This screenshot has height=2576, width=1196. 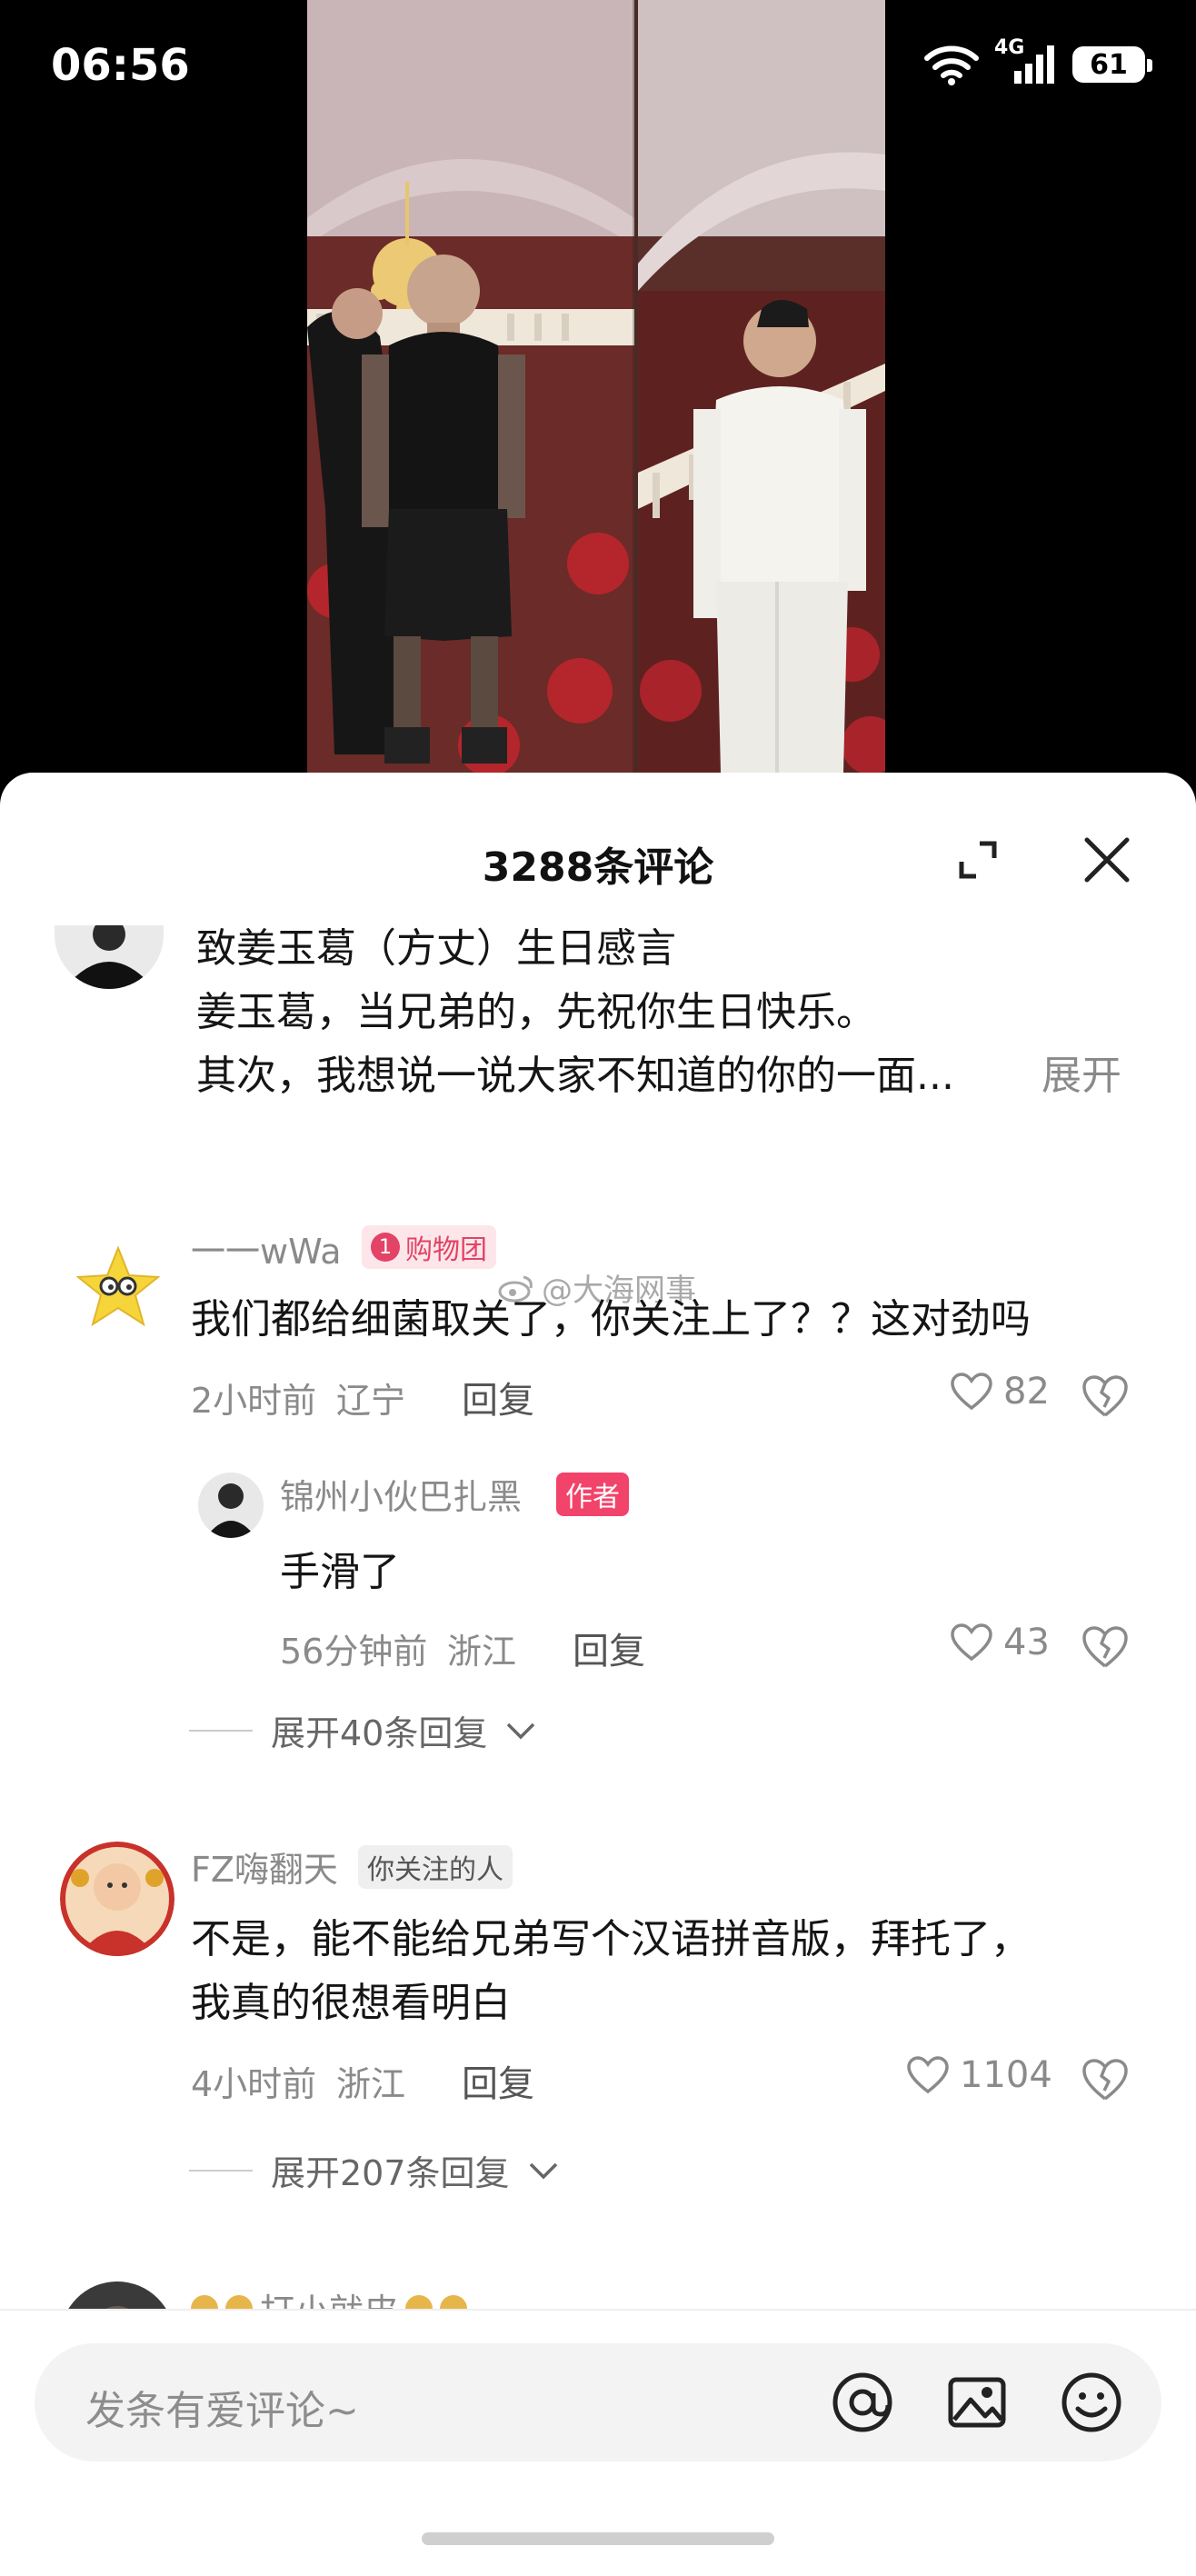 I want to click on expand-replies-button: 展开207条回复, so click(x=374, y=2170).